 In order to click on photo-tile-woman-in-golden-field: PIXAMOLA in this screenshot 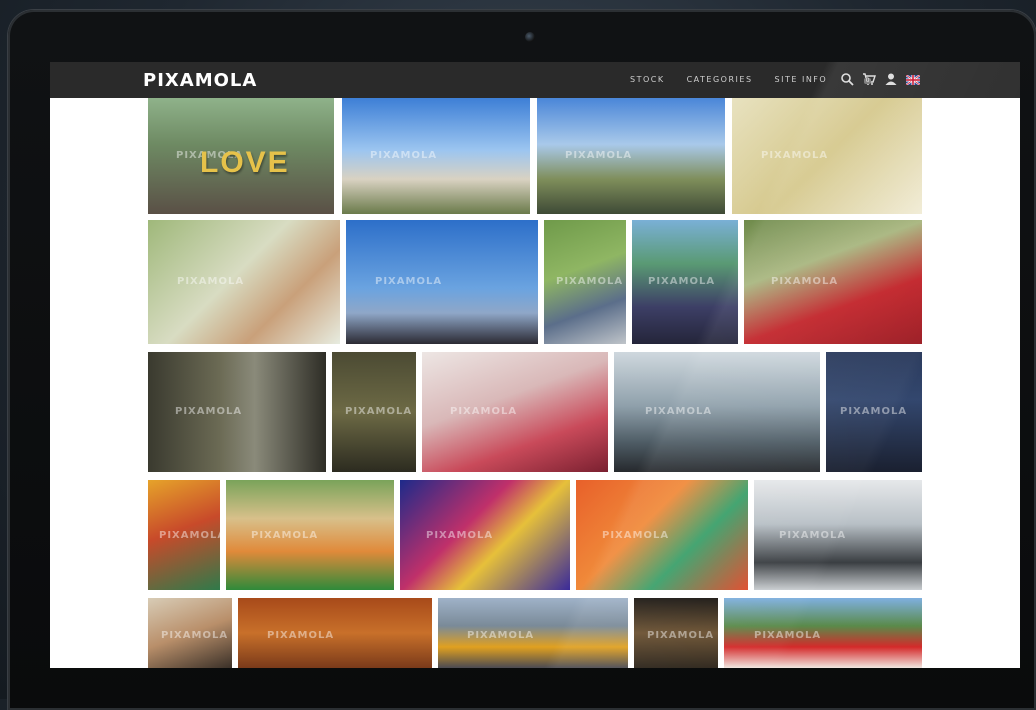, I will do `click(827, 156)`.